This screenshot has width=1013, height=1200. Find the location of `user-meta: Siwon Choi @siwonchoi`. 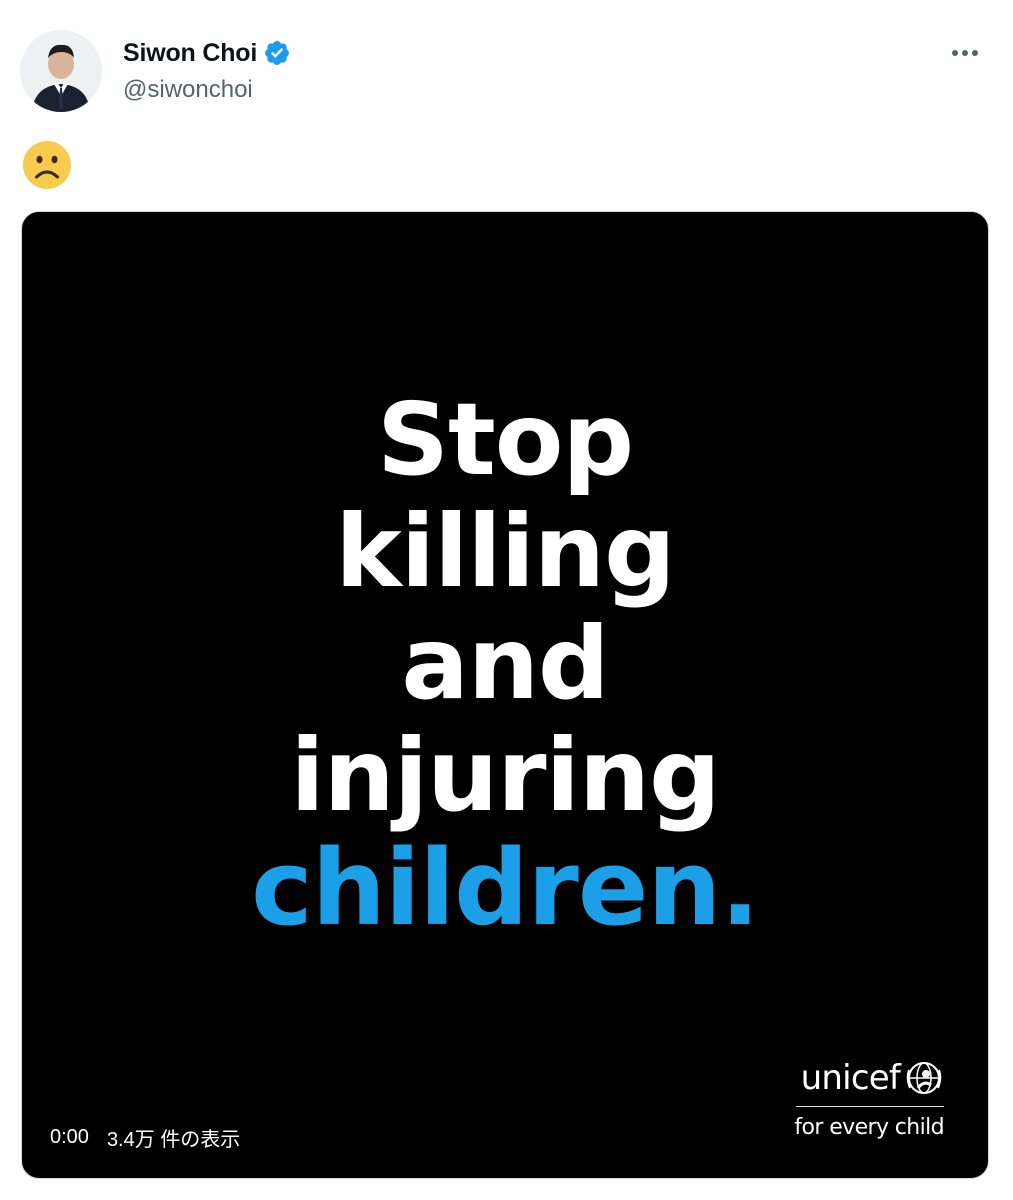

user-meta: Siwon Choi @siwonchoi is located at coordinates (207, 70).